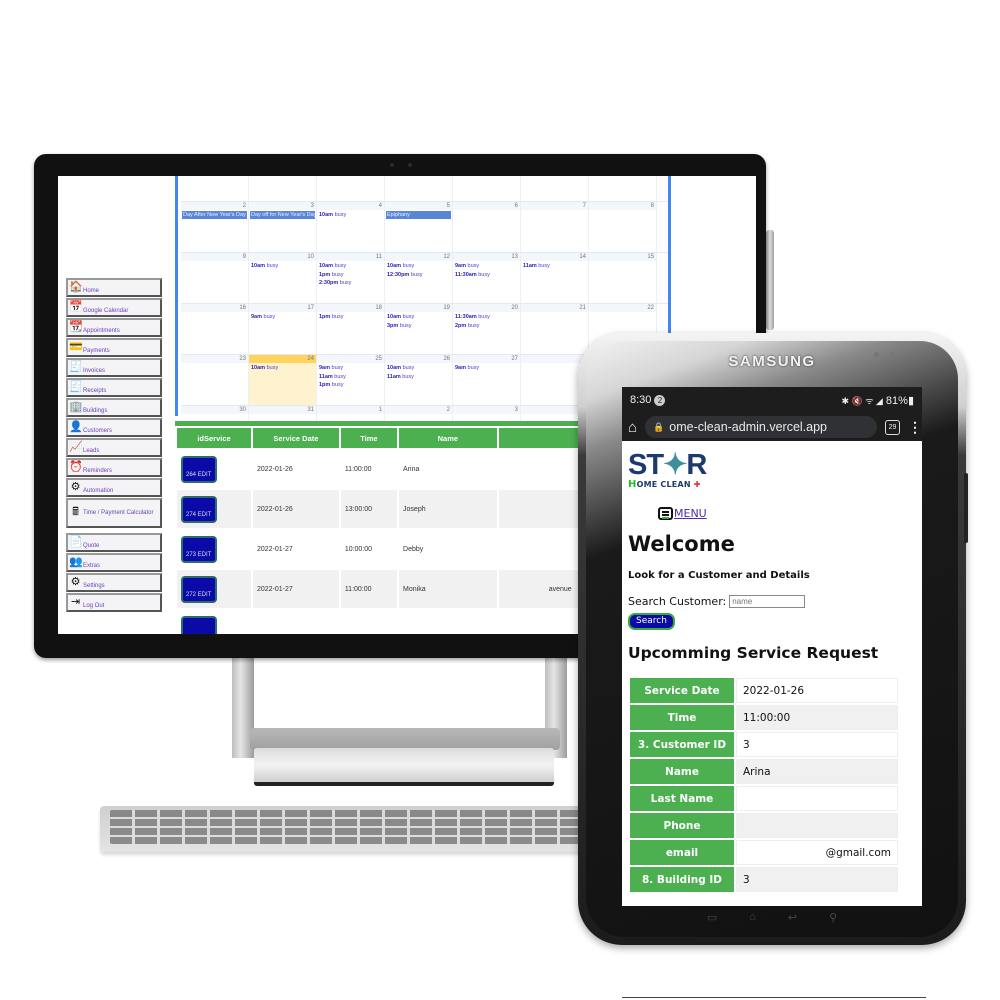 This screenshot has height=1000, width=1000. I want to click on sidebar-item-receipts: 🧾 Receipts, so click(114, 387).